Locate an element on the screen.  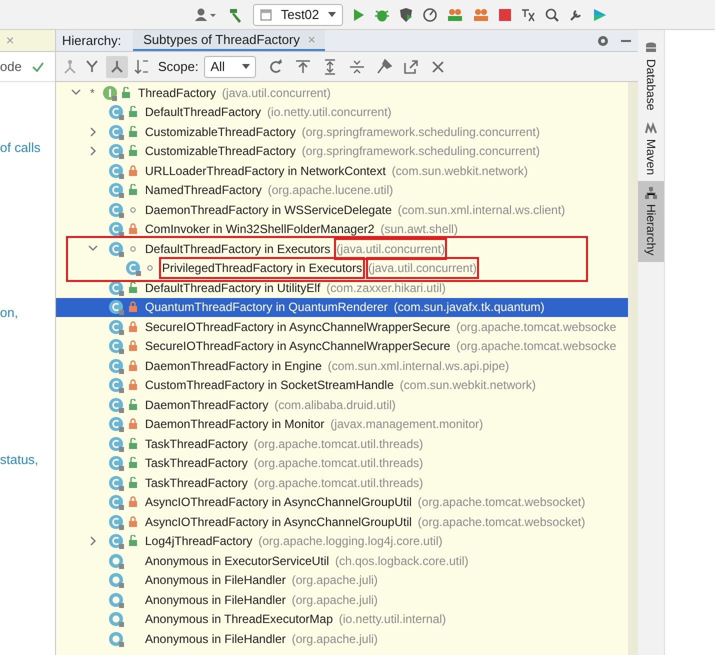
class-name: DefaultThreadFactory in Executors is located at coordinates (238, 249).